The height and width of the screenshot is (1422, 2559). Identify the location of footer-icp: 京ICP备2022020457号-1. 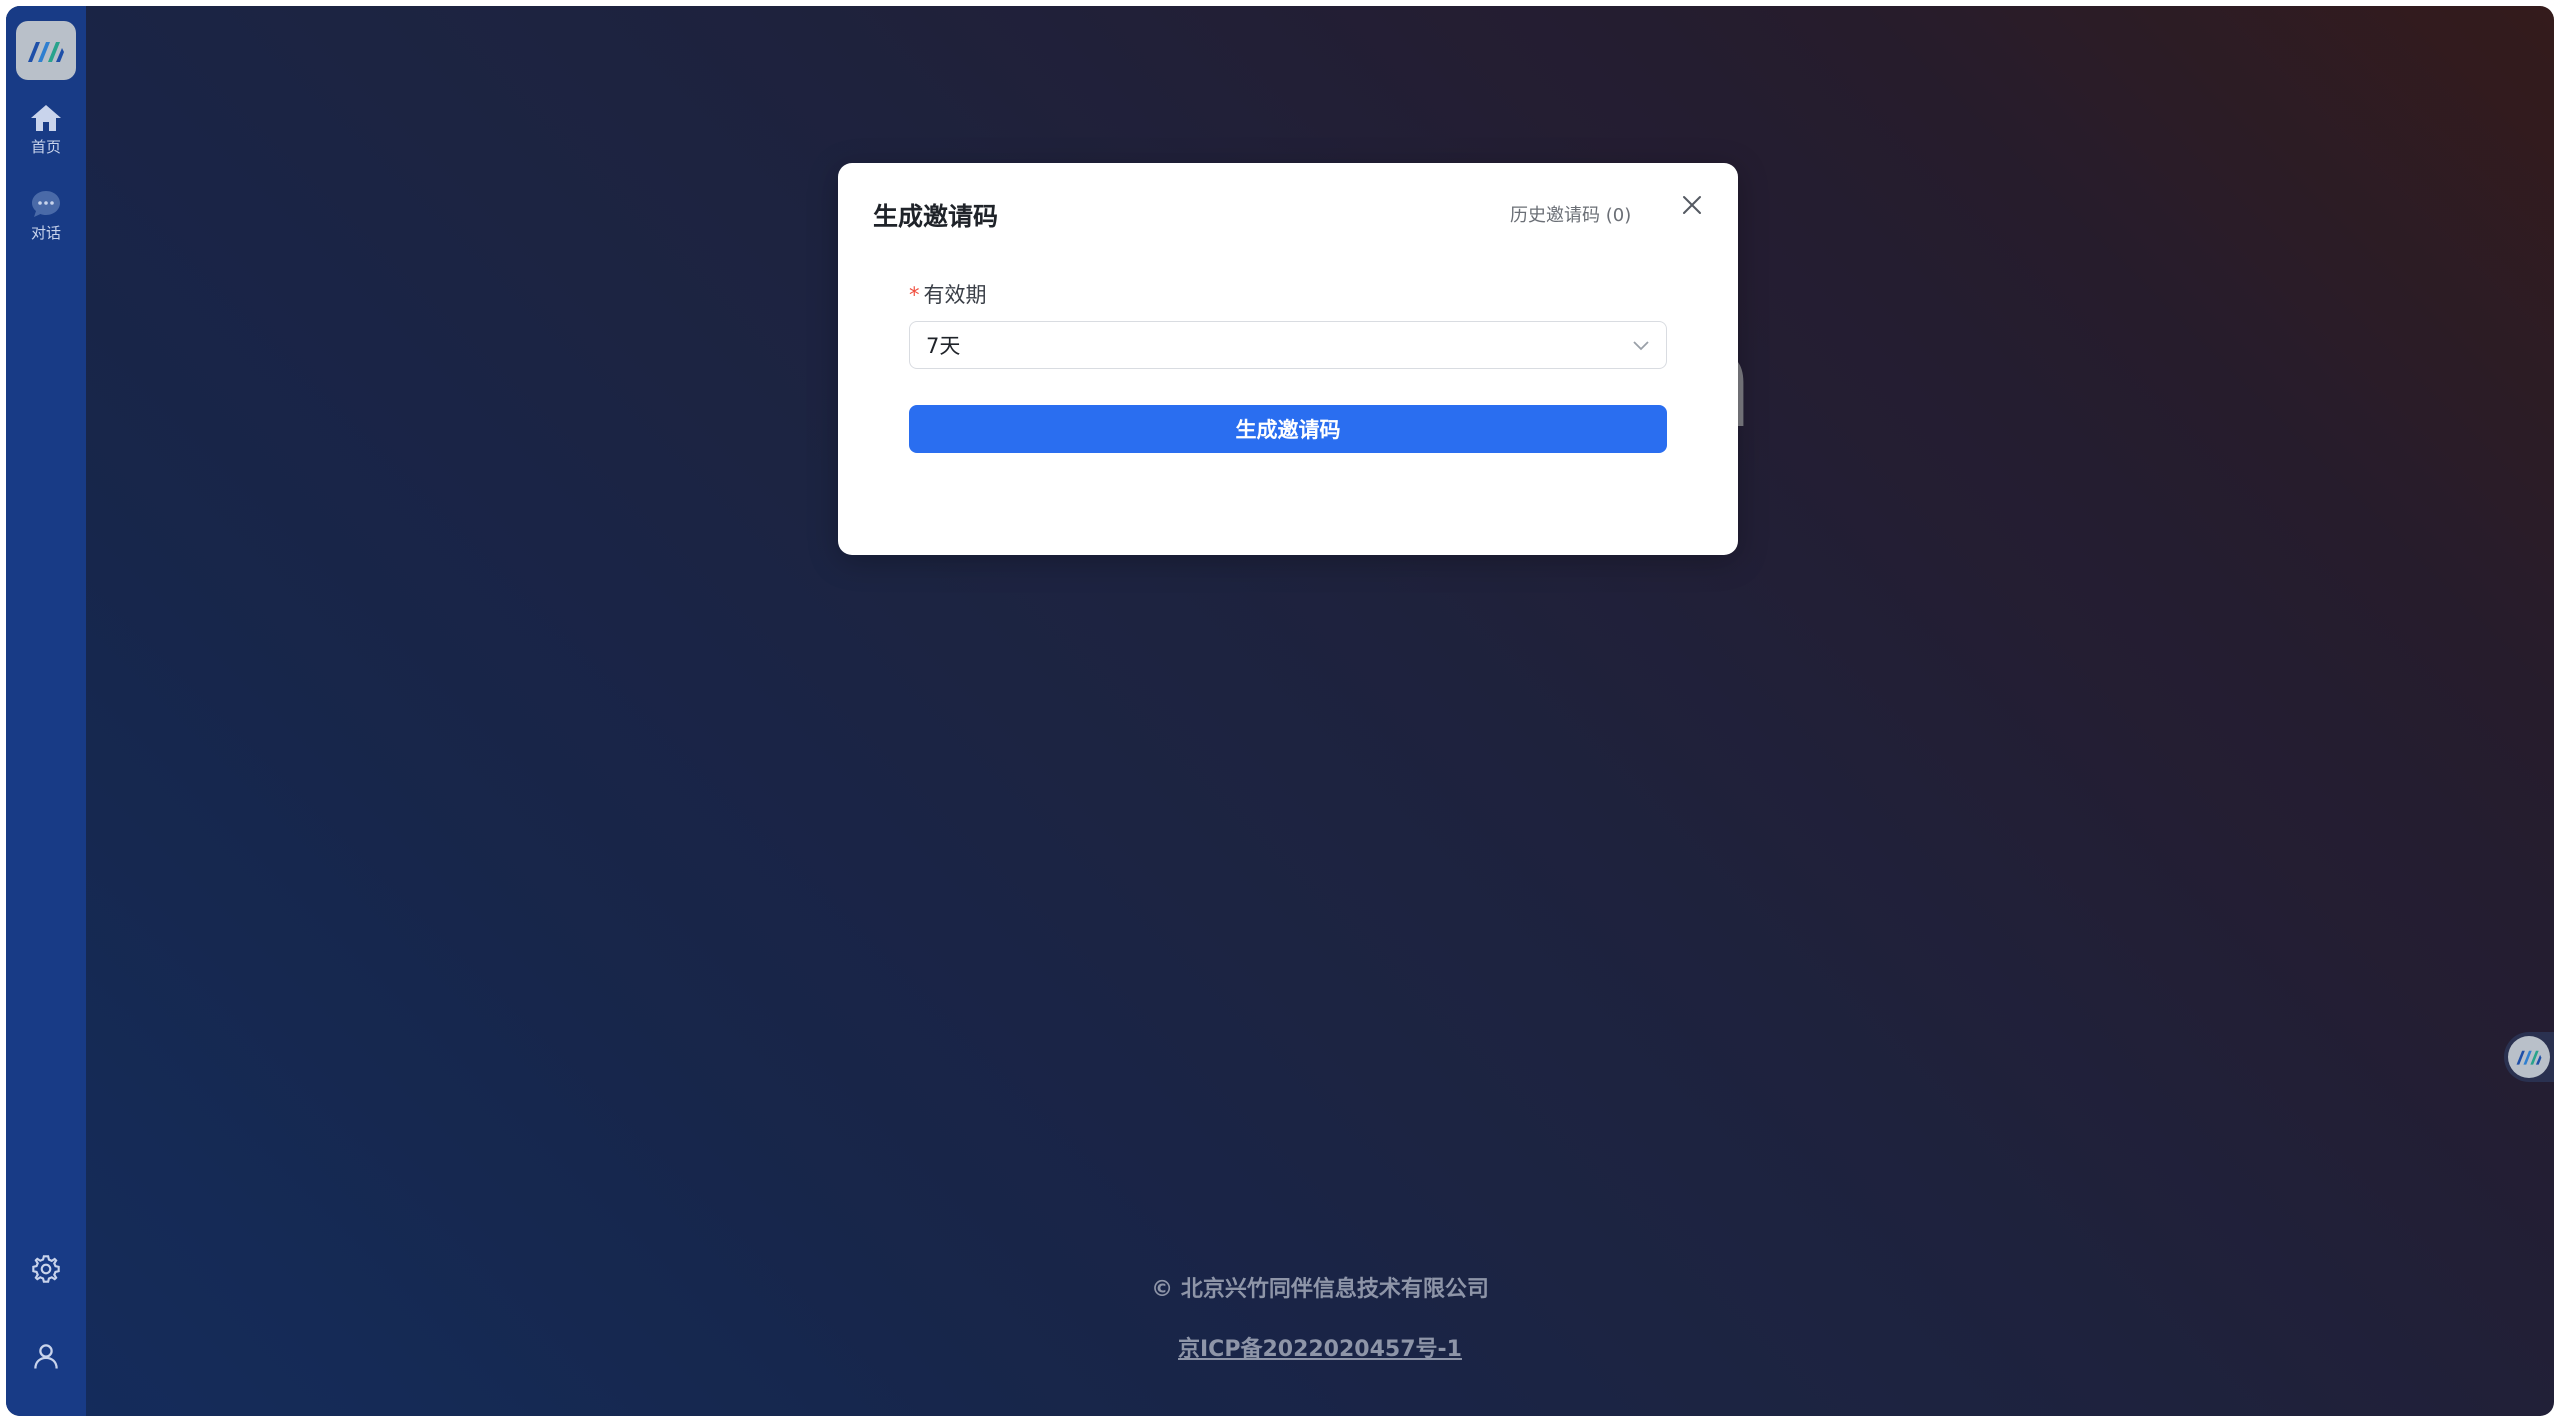
(1320, 1347).